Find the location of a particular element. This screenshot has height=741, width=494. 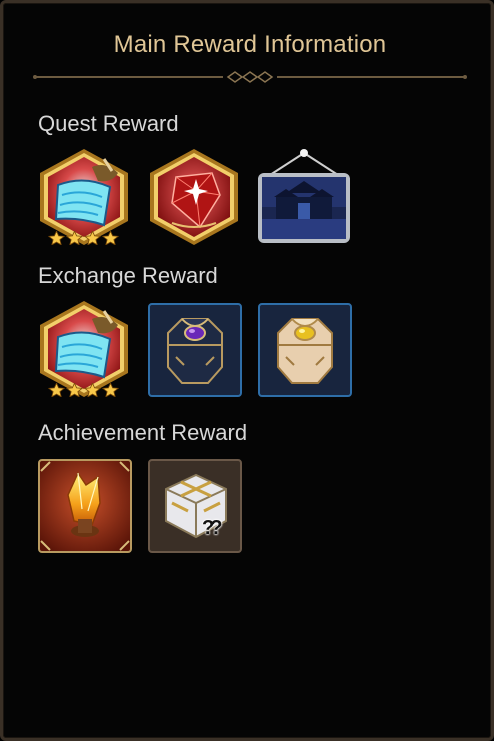

mystery-box-icon is located at coordinates (195, 506).